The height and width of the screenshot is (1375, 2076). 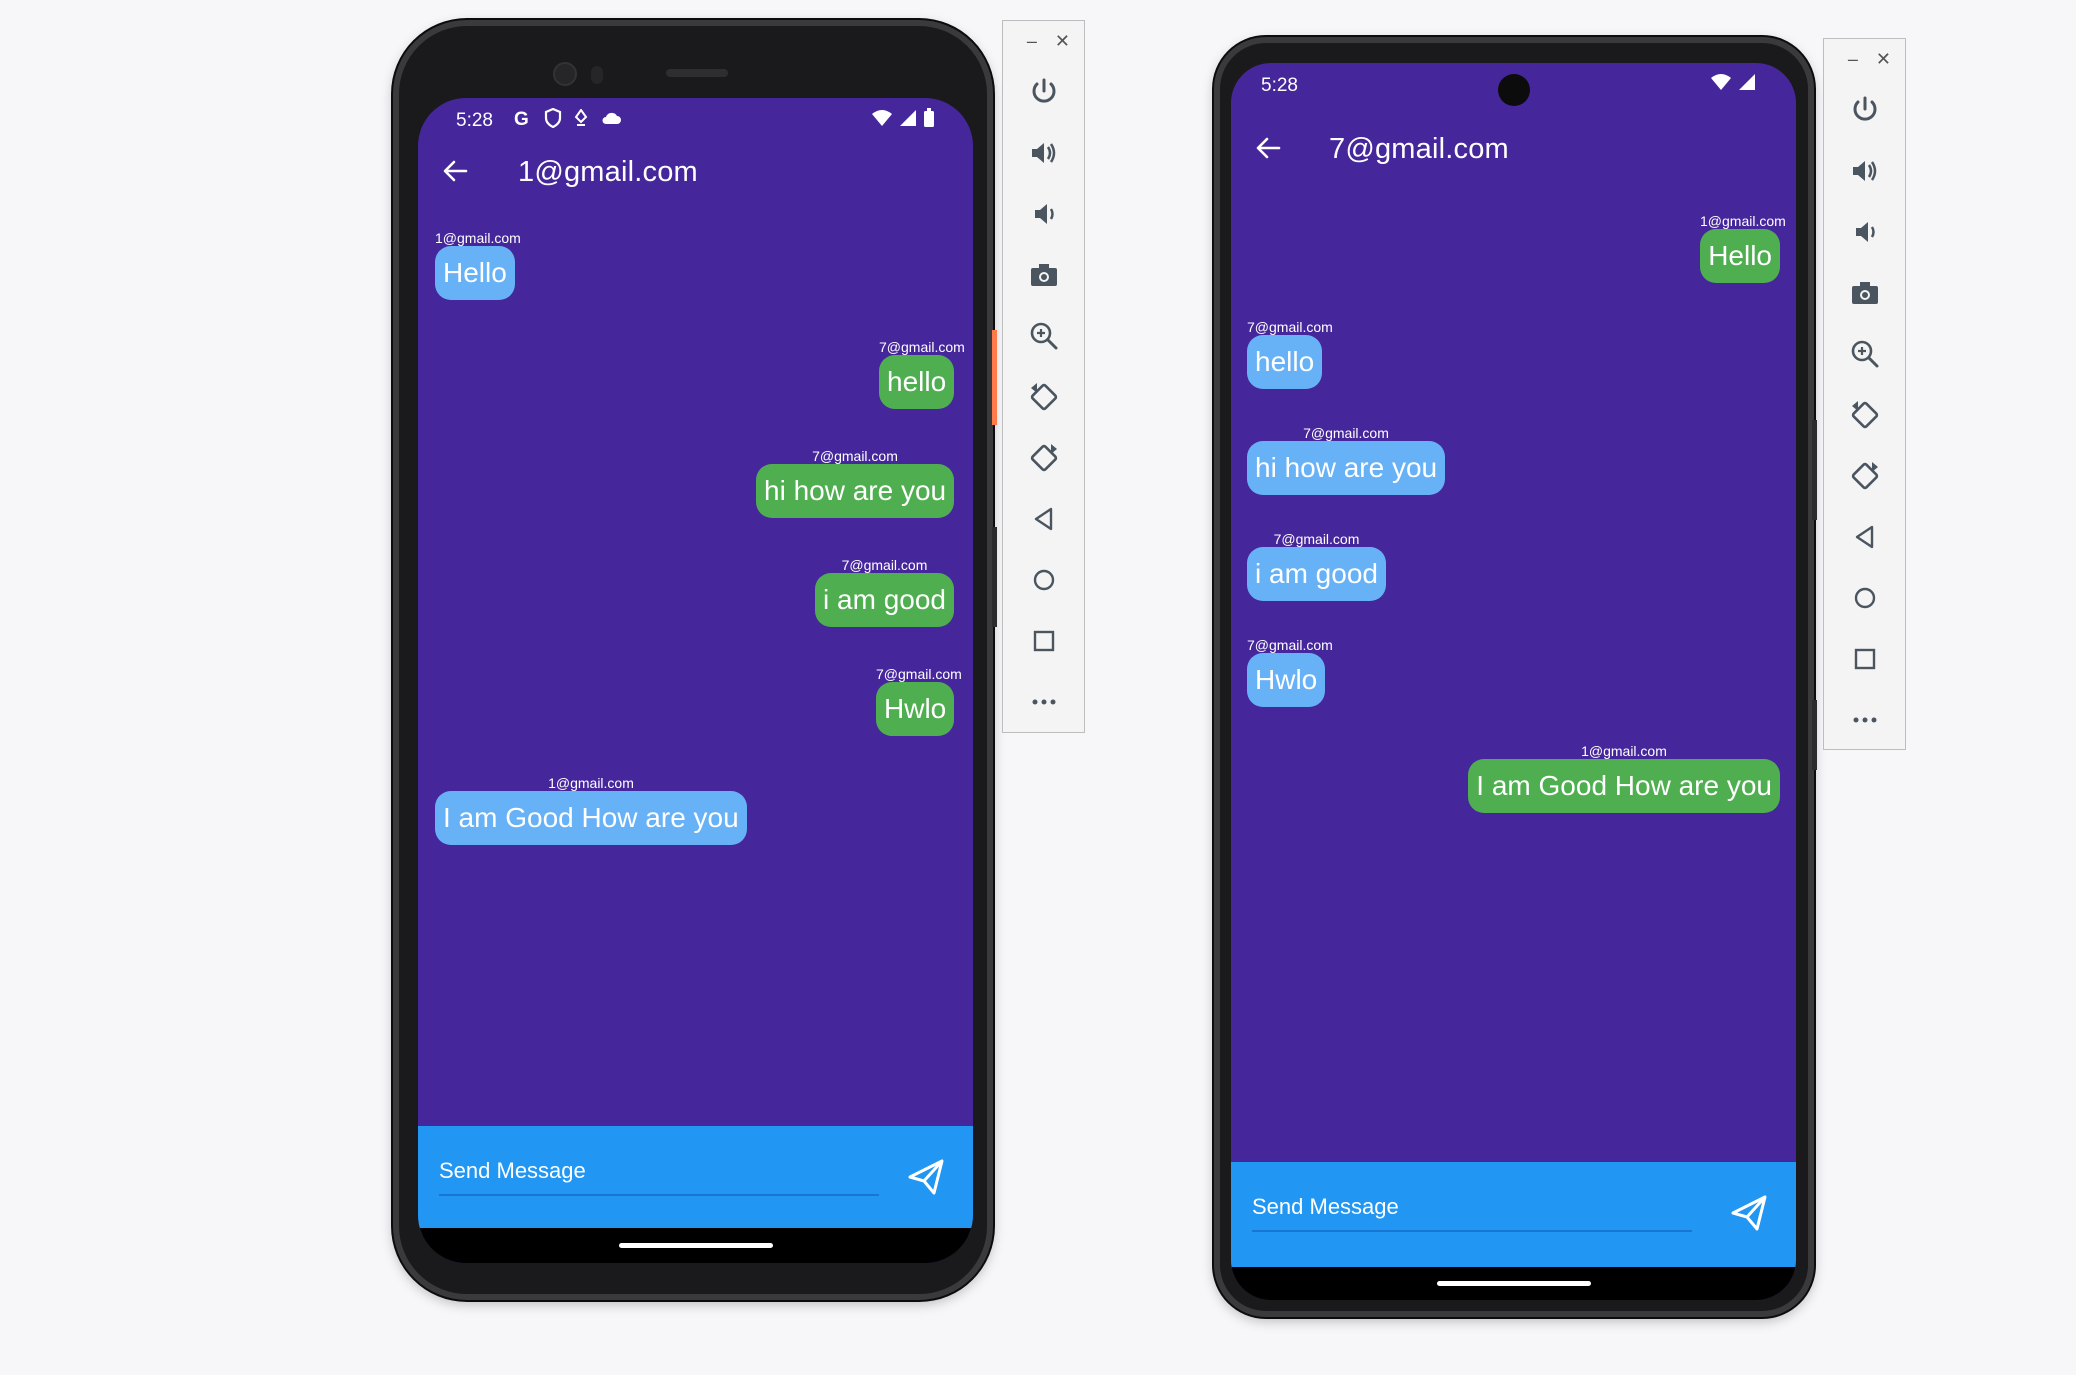 What do you see at coordinates (1747, 82) in the screenshot?
I see `signal-icon` at bounding box center [1747, 82].